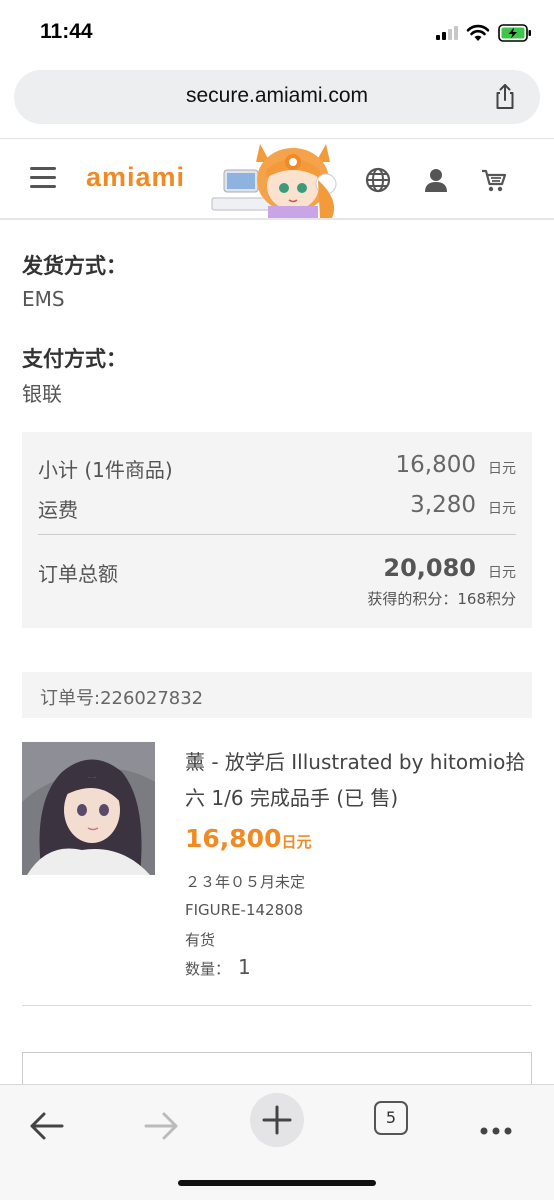  I want to click on new-tab-button, so click(277, 1120).